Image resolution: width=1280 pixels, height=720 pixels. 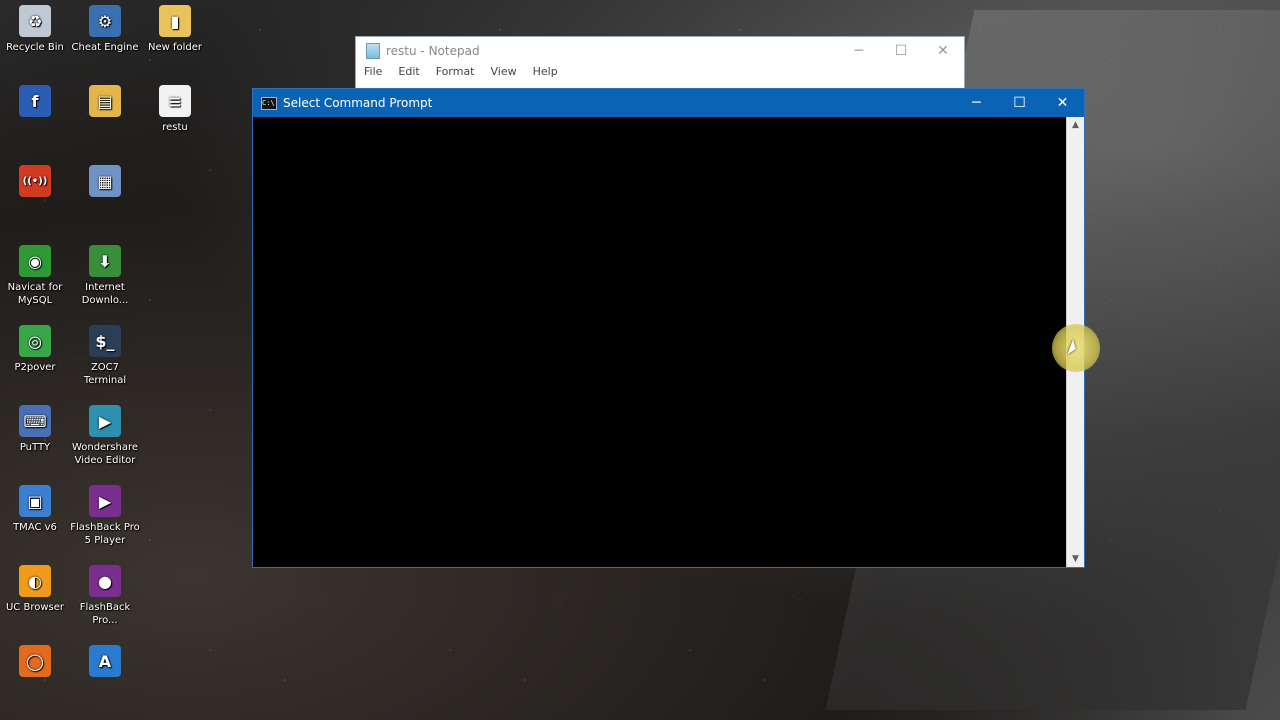 I want to click on desktop-shortcut: ▶ Wondershare Video Editor, so click(x=105, y=436).